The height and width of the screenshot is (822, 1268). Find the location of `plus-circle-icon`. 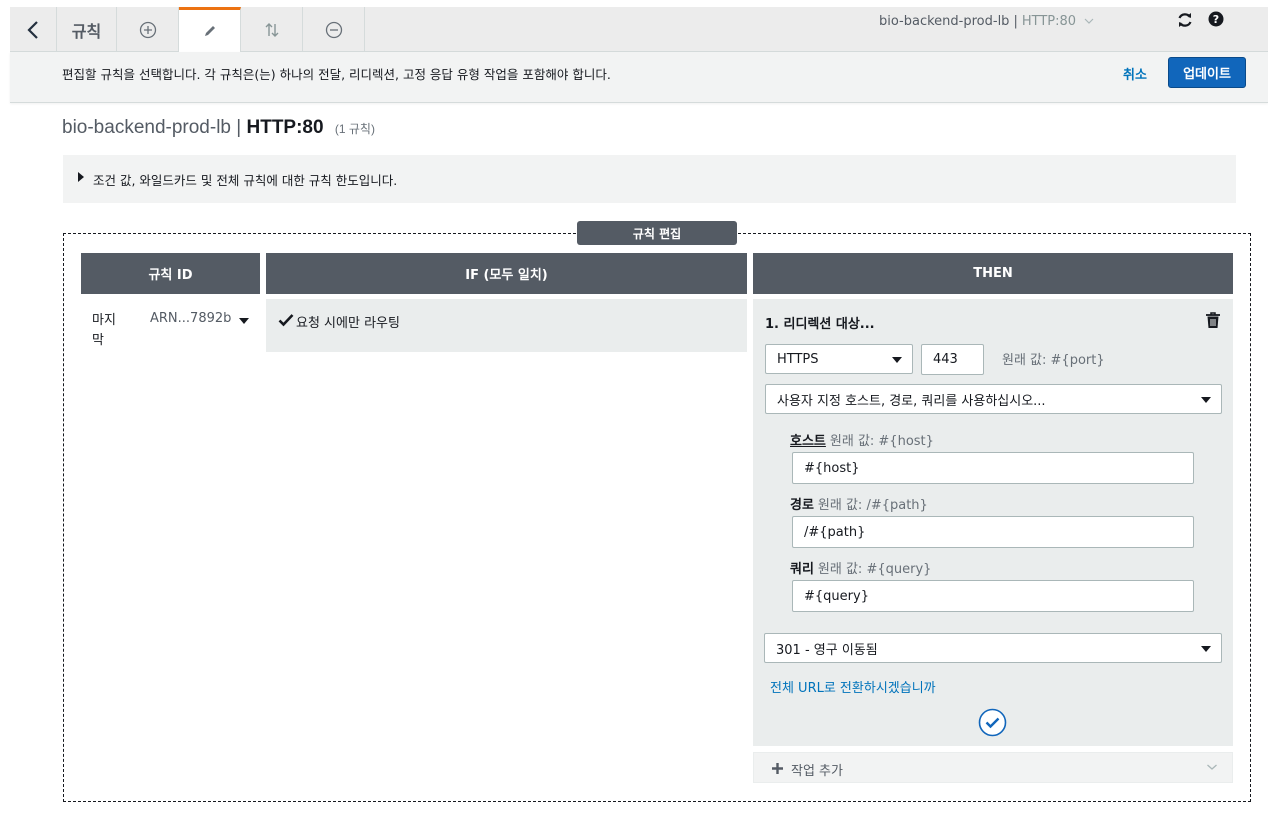

plus-circle-icon is located at coordinates (147, 29).